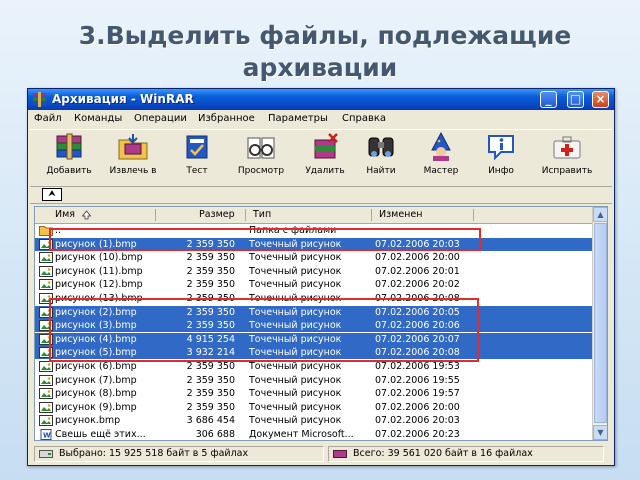  Describe the element at coordinates (501, 148) in the screenshot. I see `info-icon` at that location.